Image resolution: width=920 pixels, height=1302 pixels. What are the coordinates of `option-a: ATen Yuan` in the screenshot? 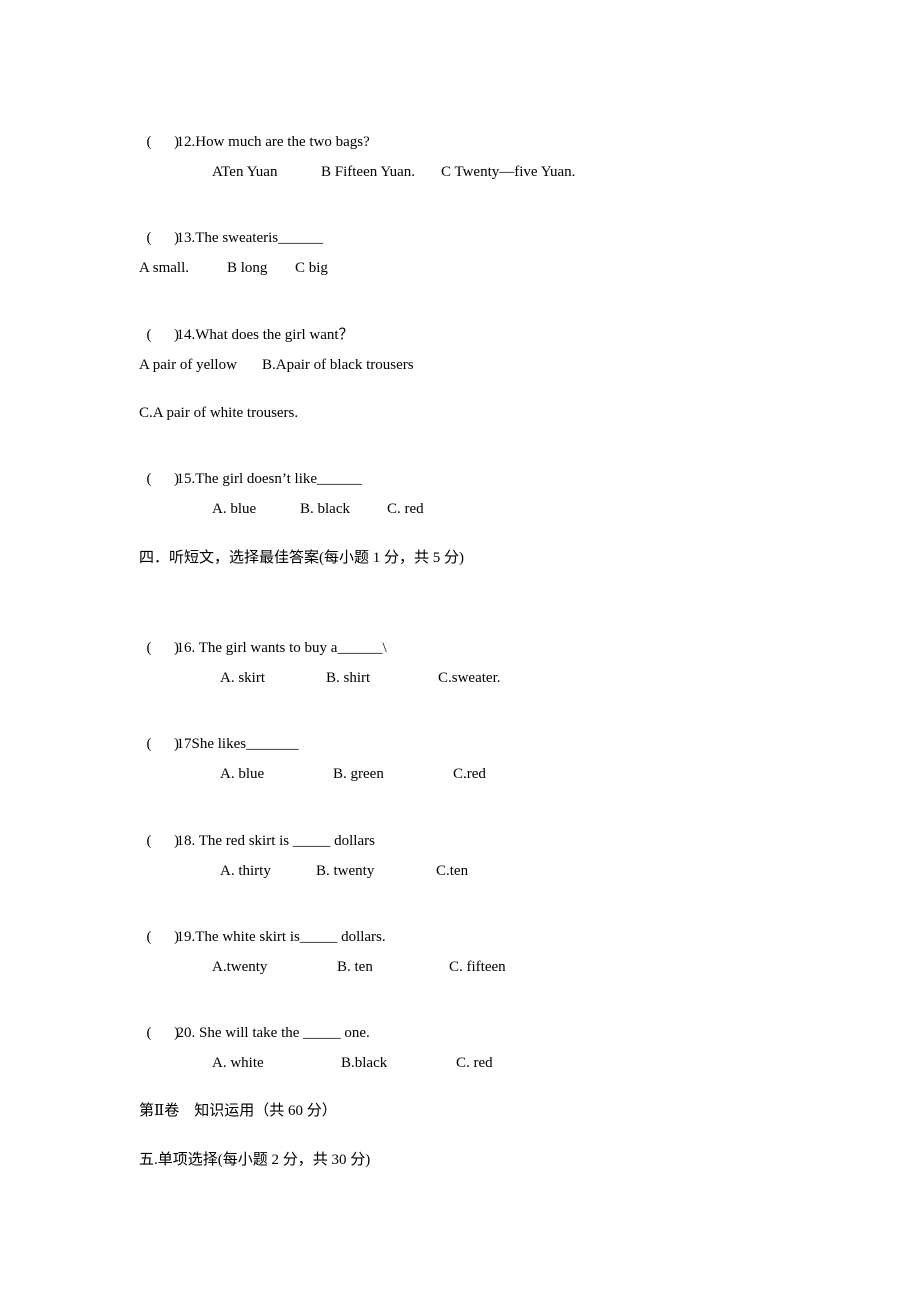 It's located at (245, 172).